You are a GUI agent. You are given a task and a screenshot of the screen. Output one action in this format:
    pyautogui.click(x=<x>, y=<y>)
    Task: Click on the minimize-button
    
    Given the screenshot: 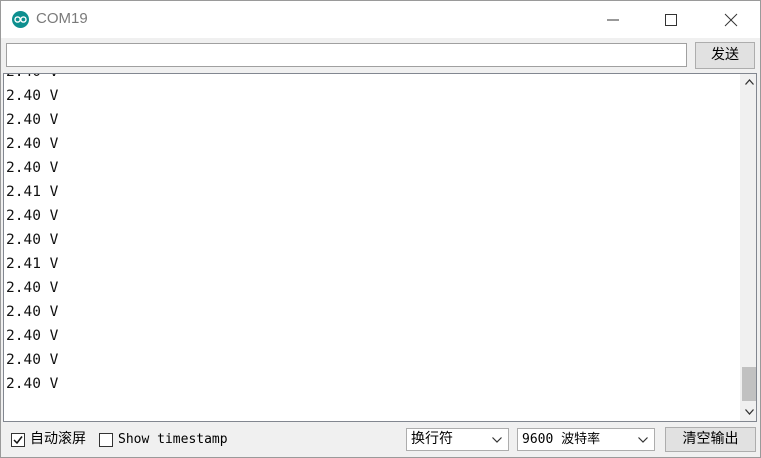 What is the action you would take?
    pyautogui.click(x=613, y=19)
    